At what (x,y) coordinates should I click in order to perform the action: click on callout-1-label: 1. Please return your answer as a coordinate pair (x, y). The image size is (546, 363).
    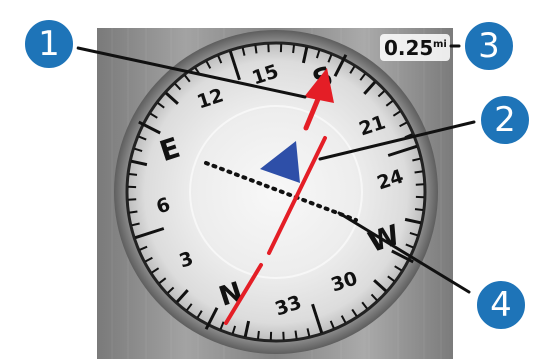
    Looking at the image, I should click on (49, 44).